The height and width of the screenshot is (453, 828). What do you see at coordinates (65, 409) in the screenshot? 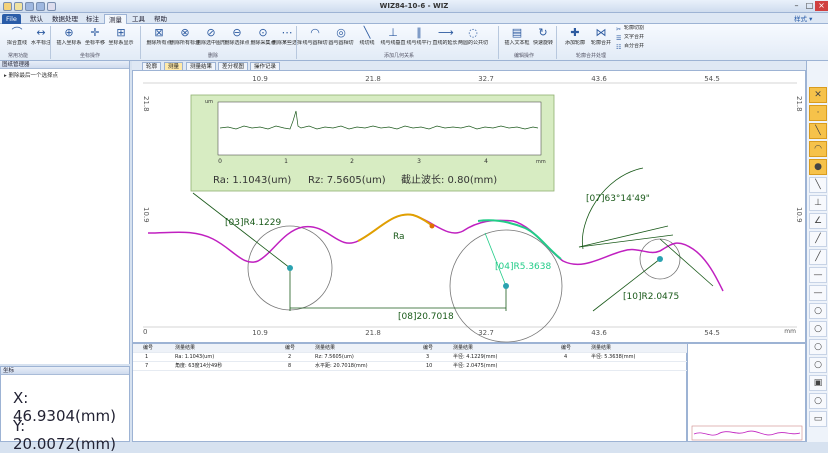
I see `coordinate-panel: 坐标 X: 46.9304(mm) Y: 20.0072(mm)` at bounding box center [65, 409].